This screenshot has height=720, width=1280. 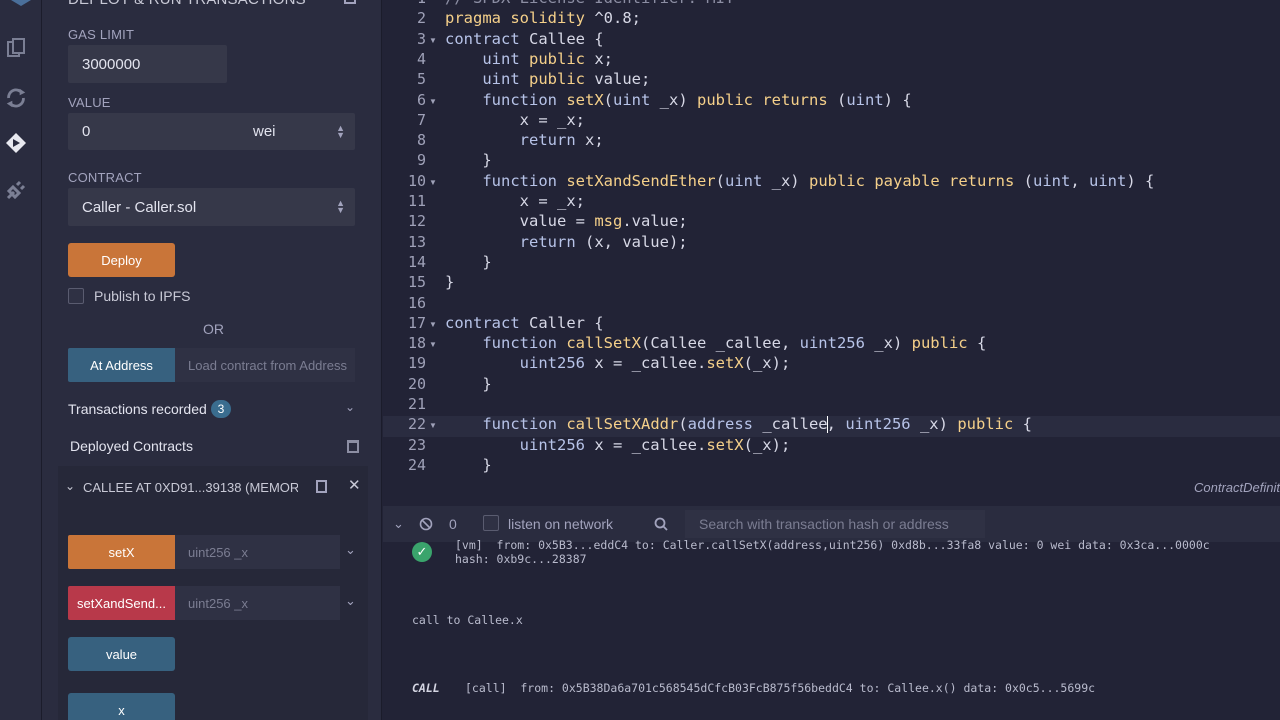 What do you see at coordinates (353, 446) in the screenshot?
I see `trash-icon` at bounding box center [353, 446].